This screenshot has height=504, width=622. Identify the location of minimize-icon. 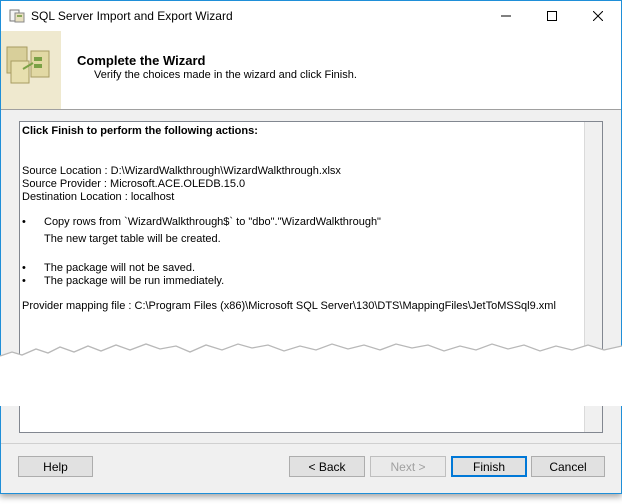
(506, 16).